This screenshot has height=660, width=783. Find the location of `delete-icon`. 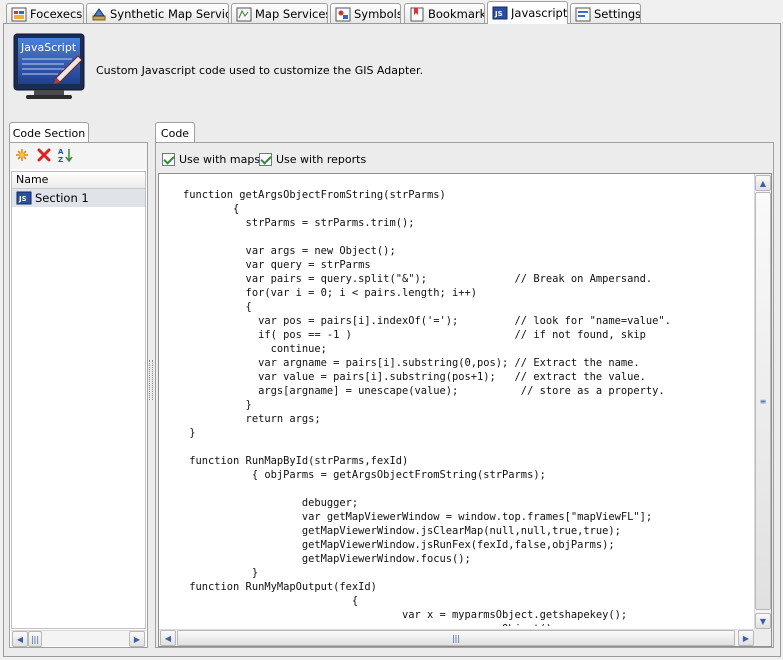

delete-icon is located at coordinates (44, 155).